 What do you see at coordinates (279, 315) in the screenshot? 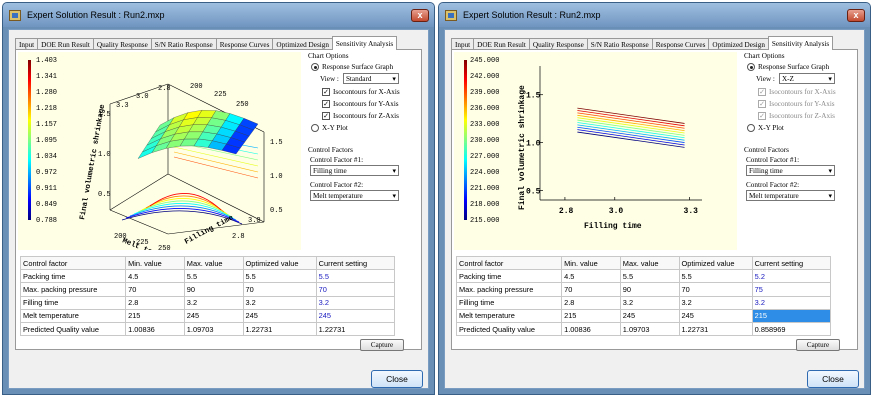
I see `table-cell: 245` at bounding box center [279, 315].